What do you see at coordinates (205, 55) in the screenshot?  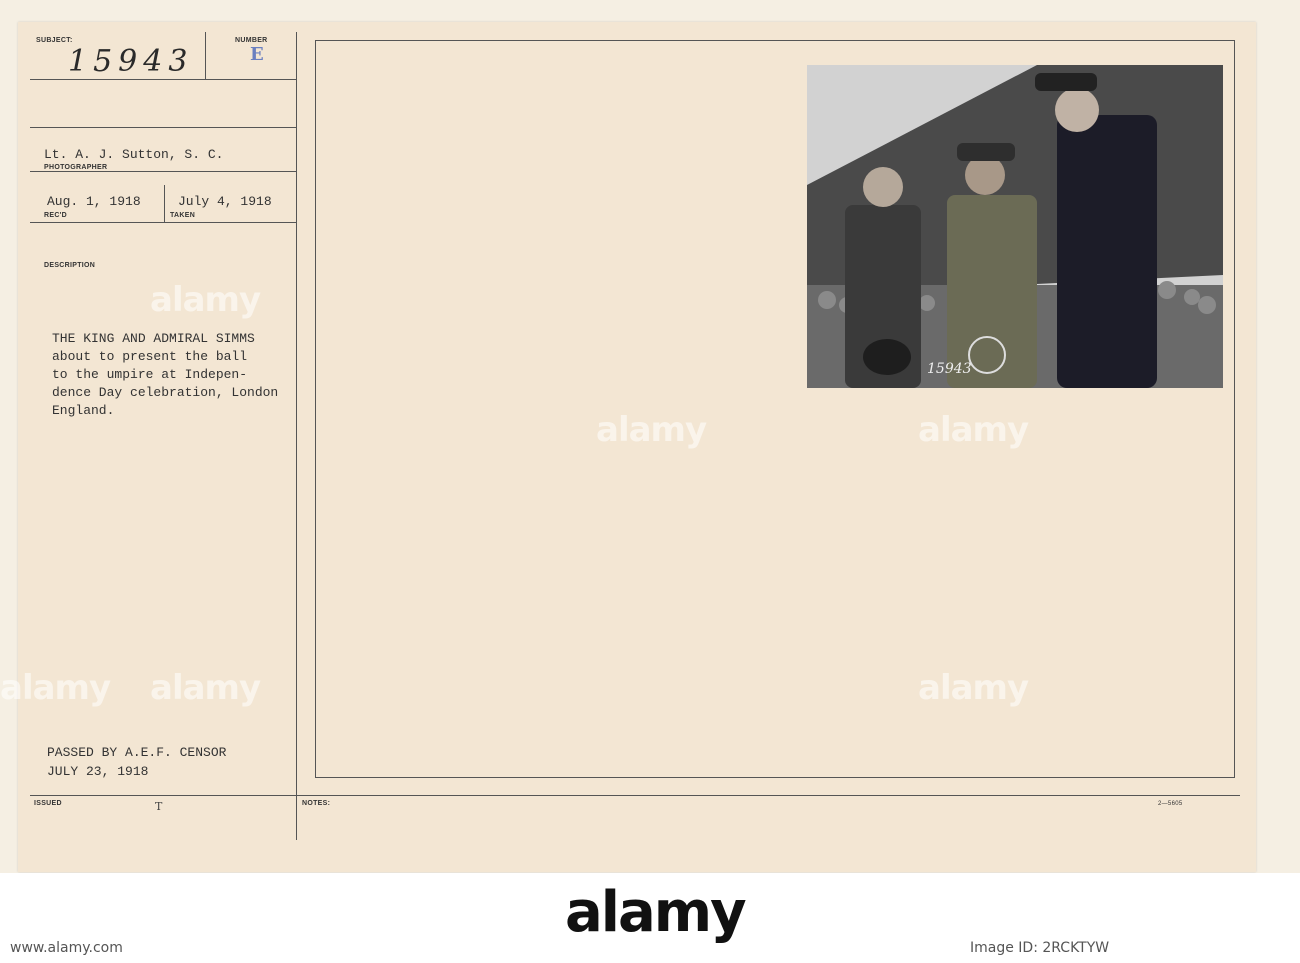 I see `rule-number-divider` at bounding box center [205, 55].